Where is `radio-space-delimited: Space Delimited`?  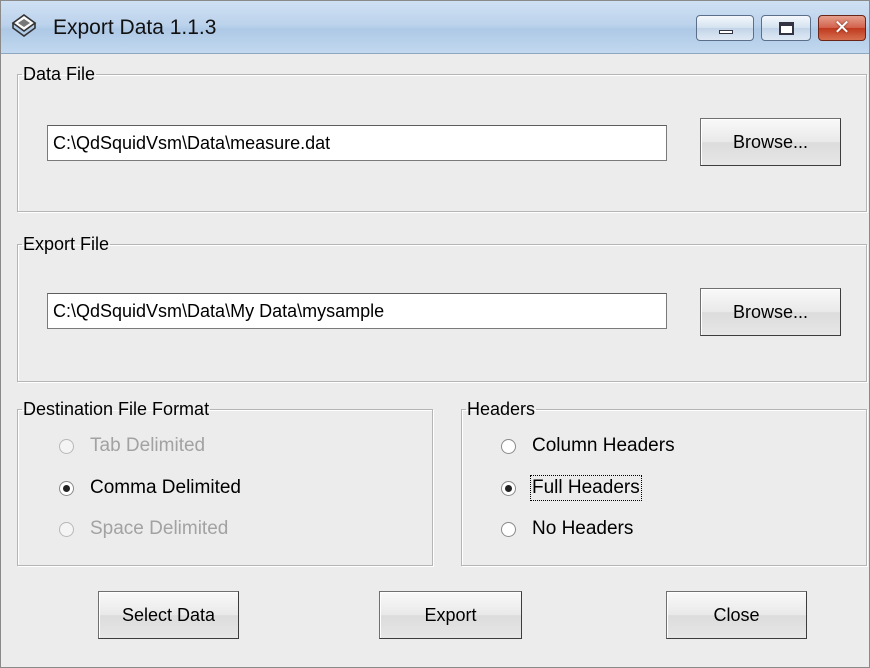
radio-space-delimited: Space Delimited is located at coordinates (143, 529).